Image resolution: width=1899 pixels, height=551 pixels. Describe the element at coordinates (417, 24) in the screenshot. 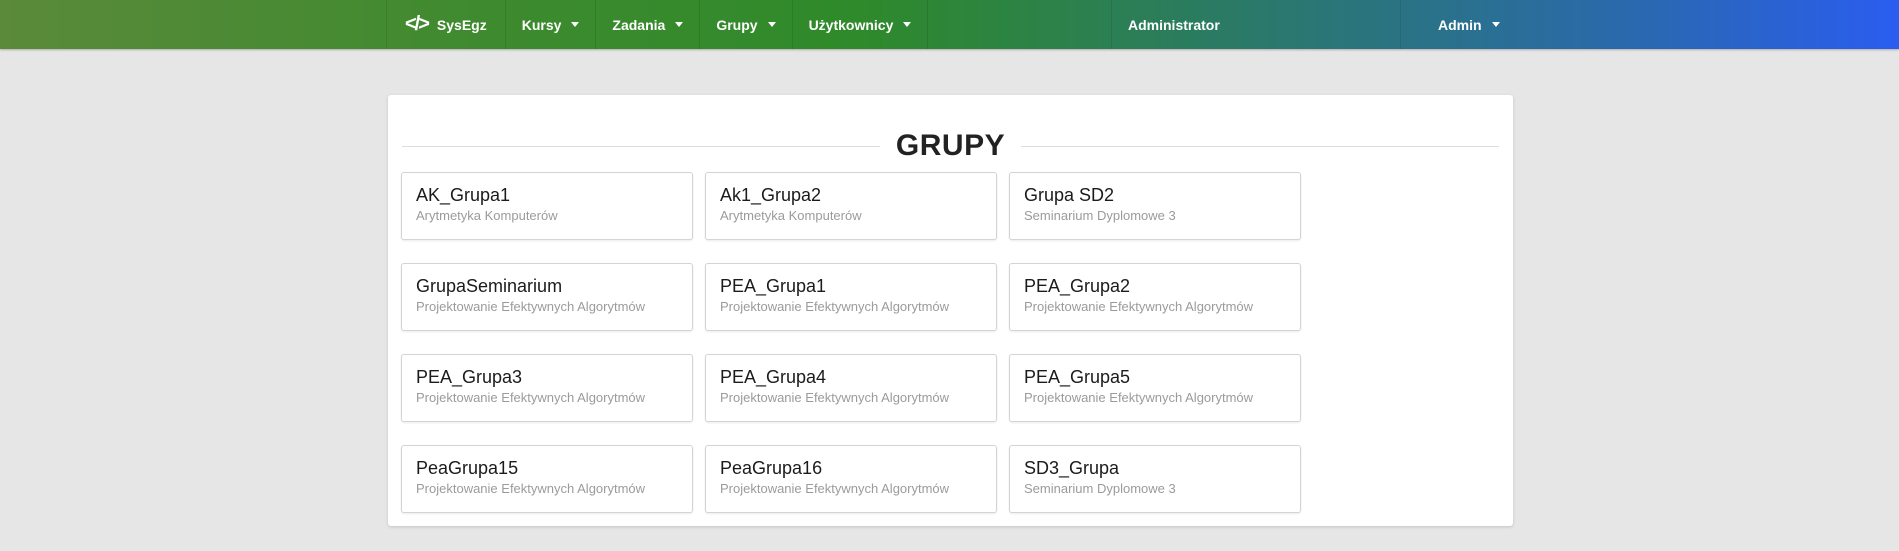

I see `code-icon: </>` at that location.